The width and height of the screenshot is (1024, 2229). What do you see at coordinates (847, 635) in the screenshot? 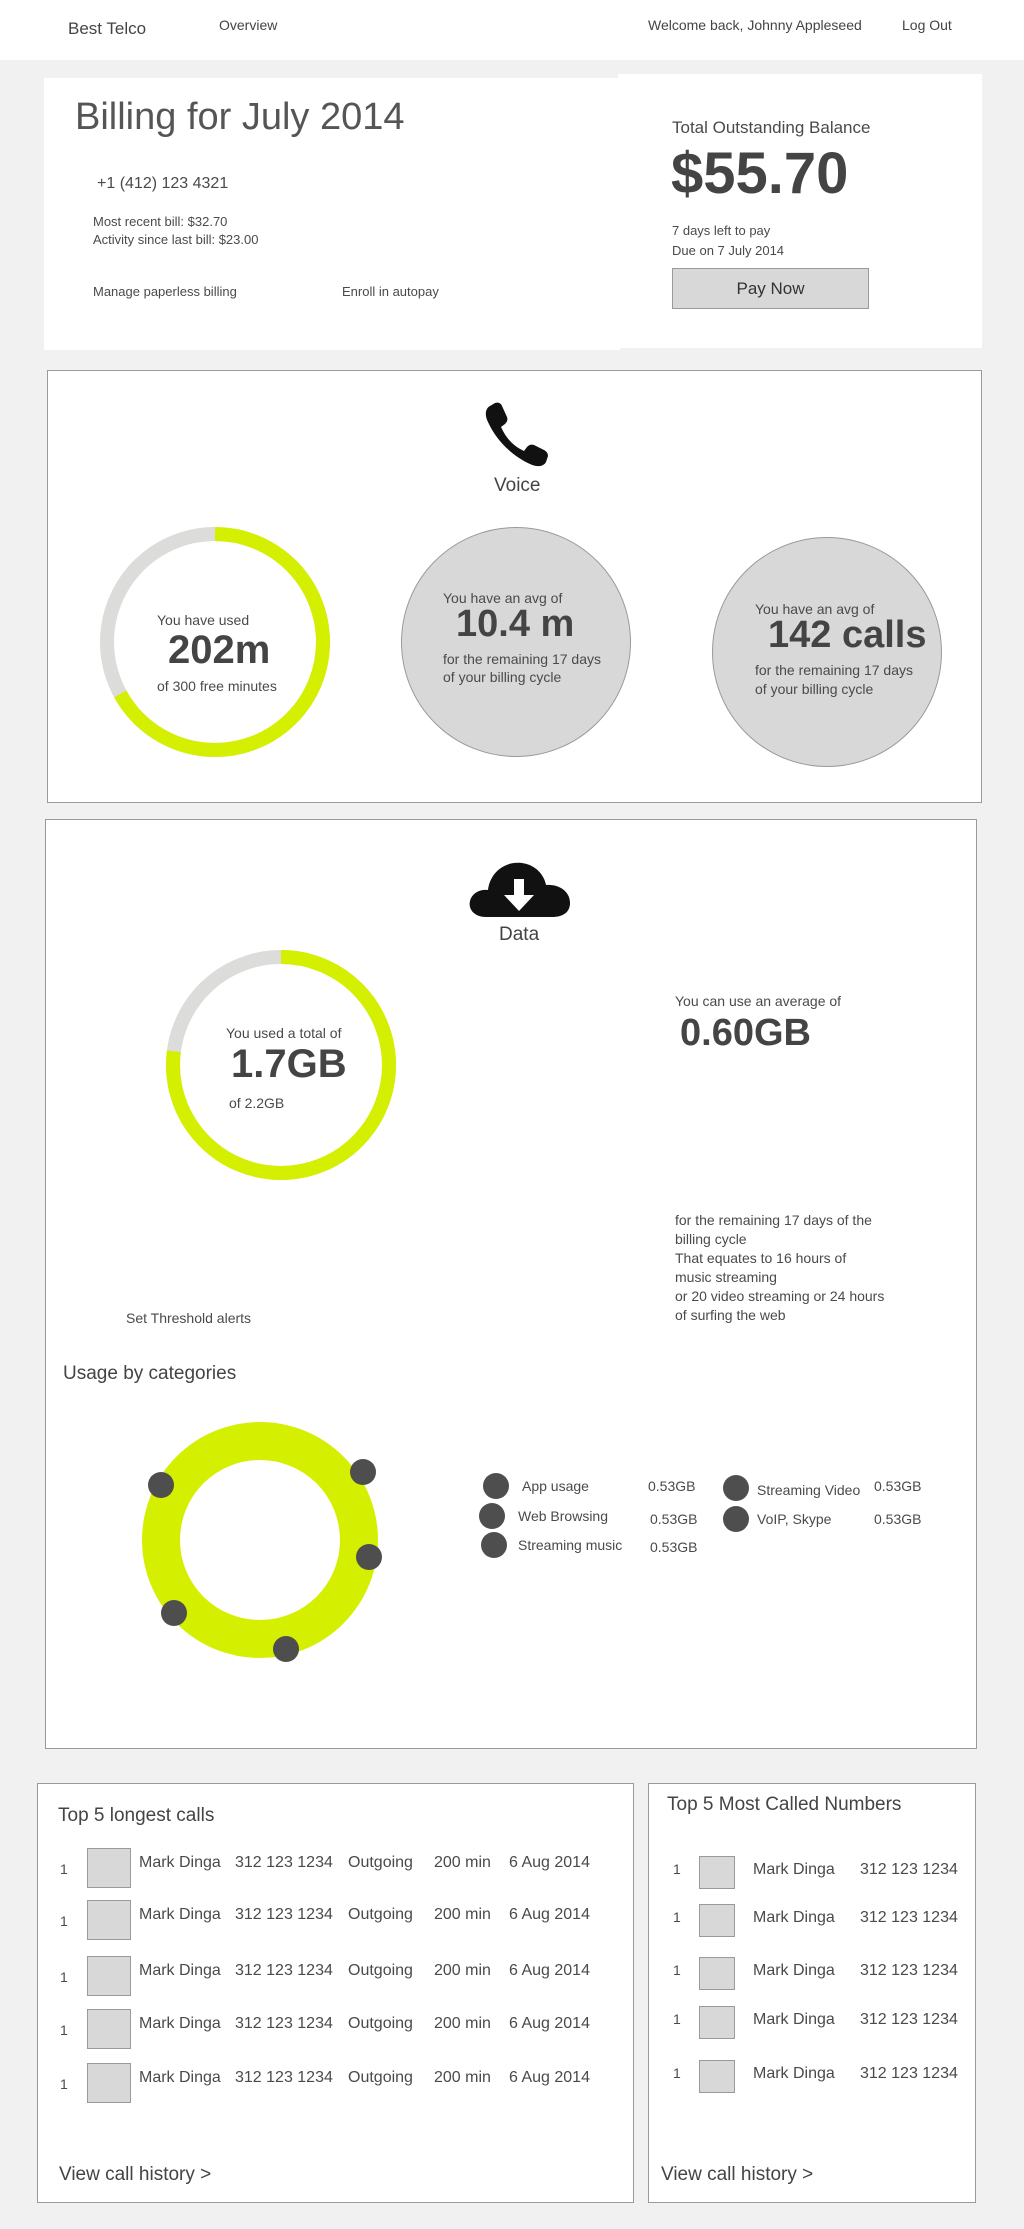
I see `voice-avg2-value: 142 calls` at bounding box center [847, 635].